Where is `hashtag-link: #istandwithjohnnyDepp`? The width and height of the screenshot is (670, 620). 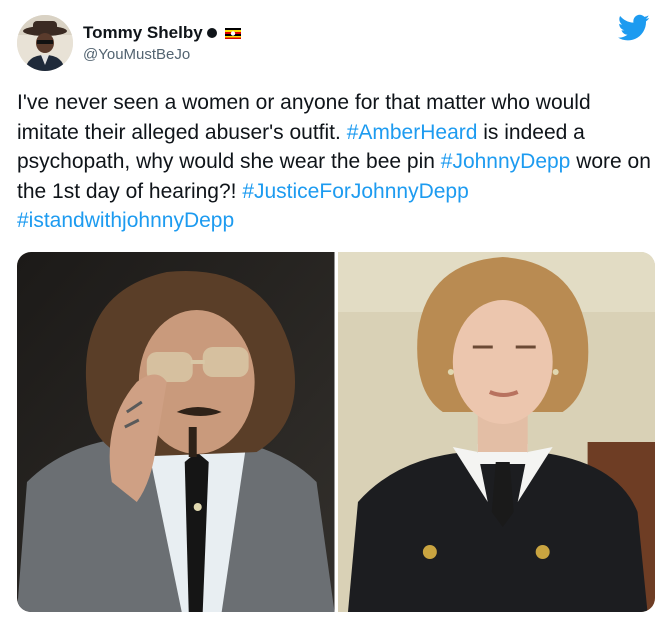
hashtag-link: #istandwithjohnnyDepp is located at coordinates (125, 220).